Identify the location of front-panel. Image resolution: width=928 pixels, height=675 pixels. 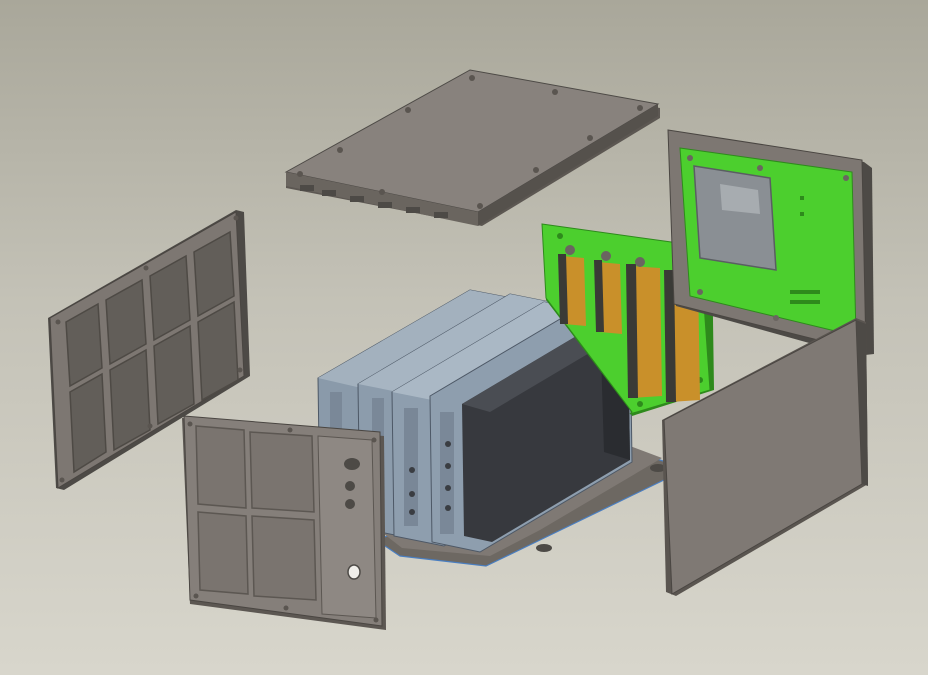
(284, 522).